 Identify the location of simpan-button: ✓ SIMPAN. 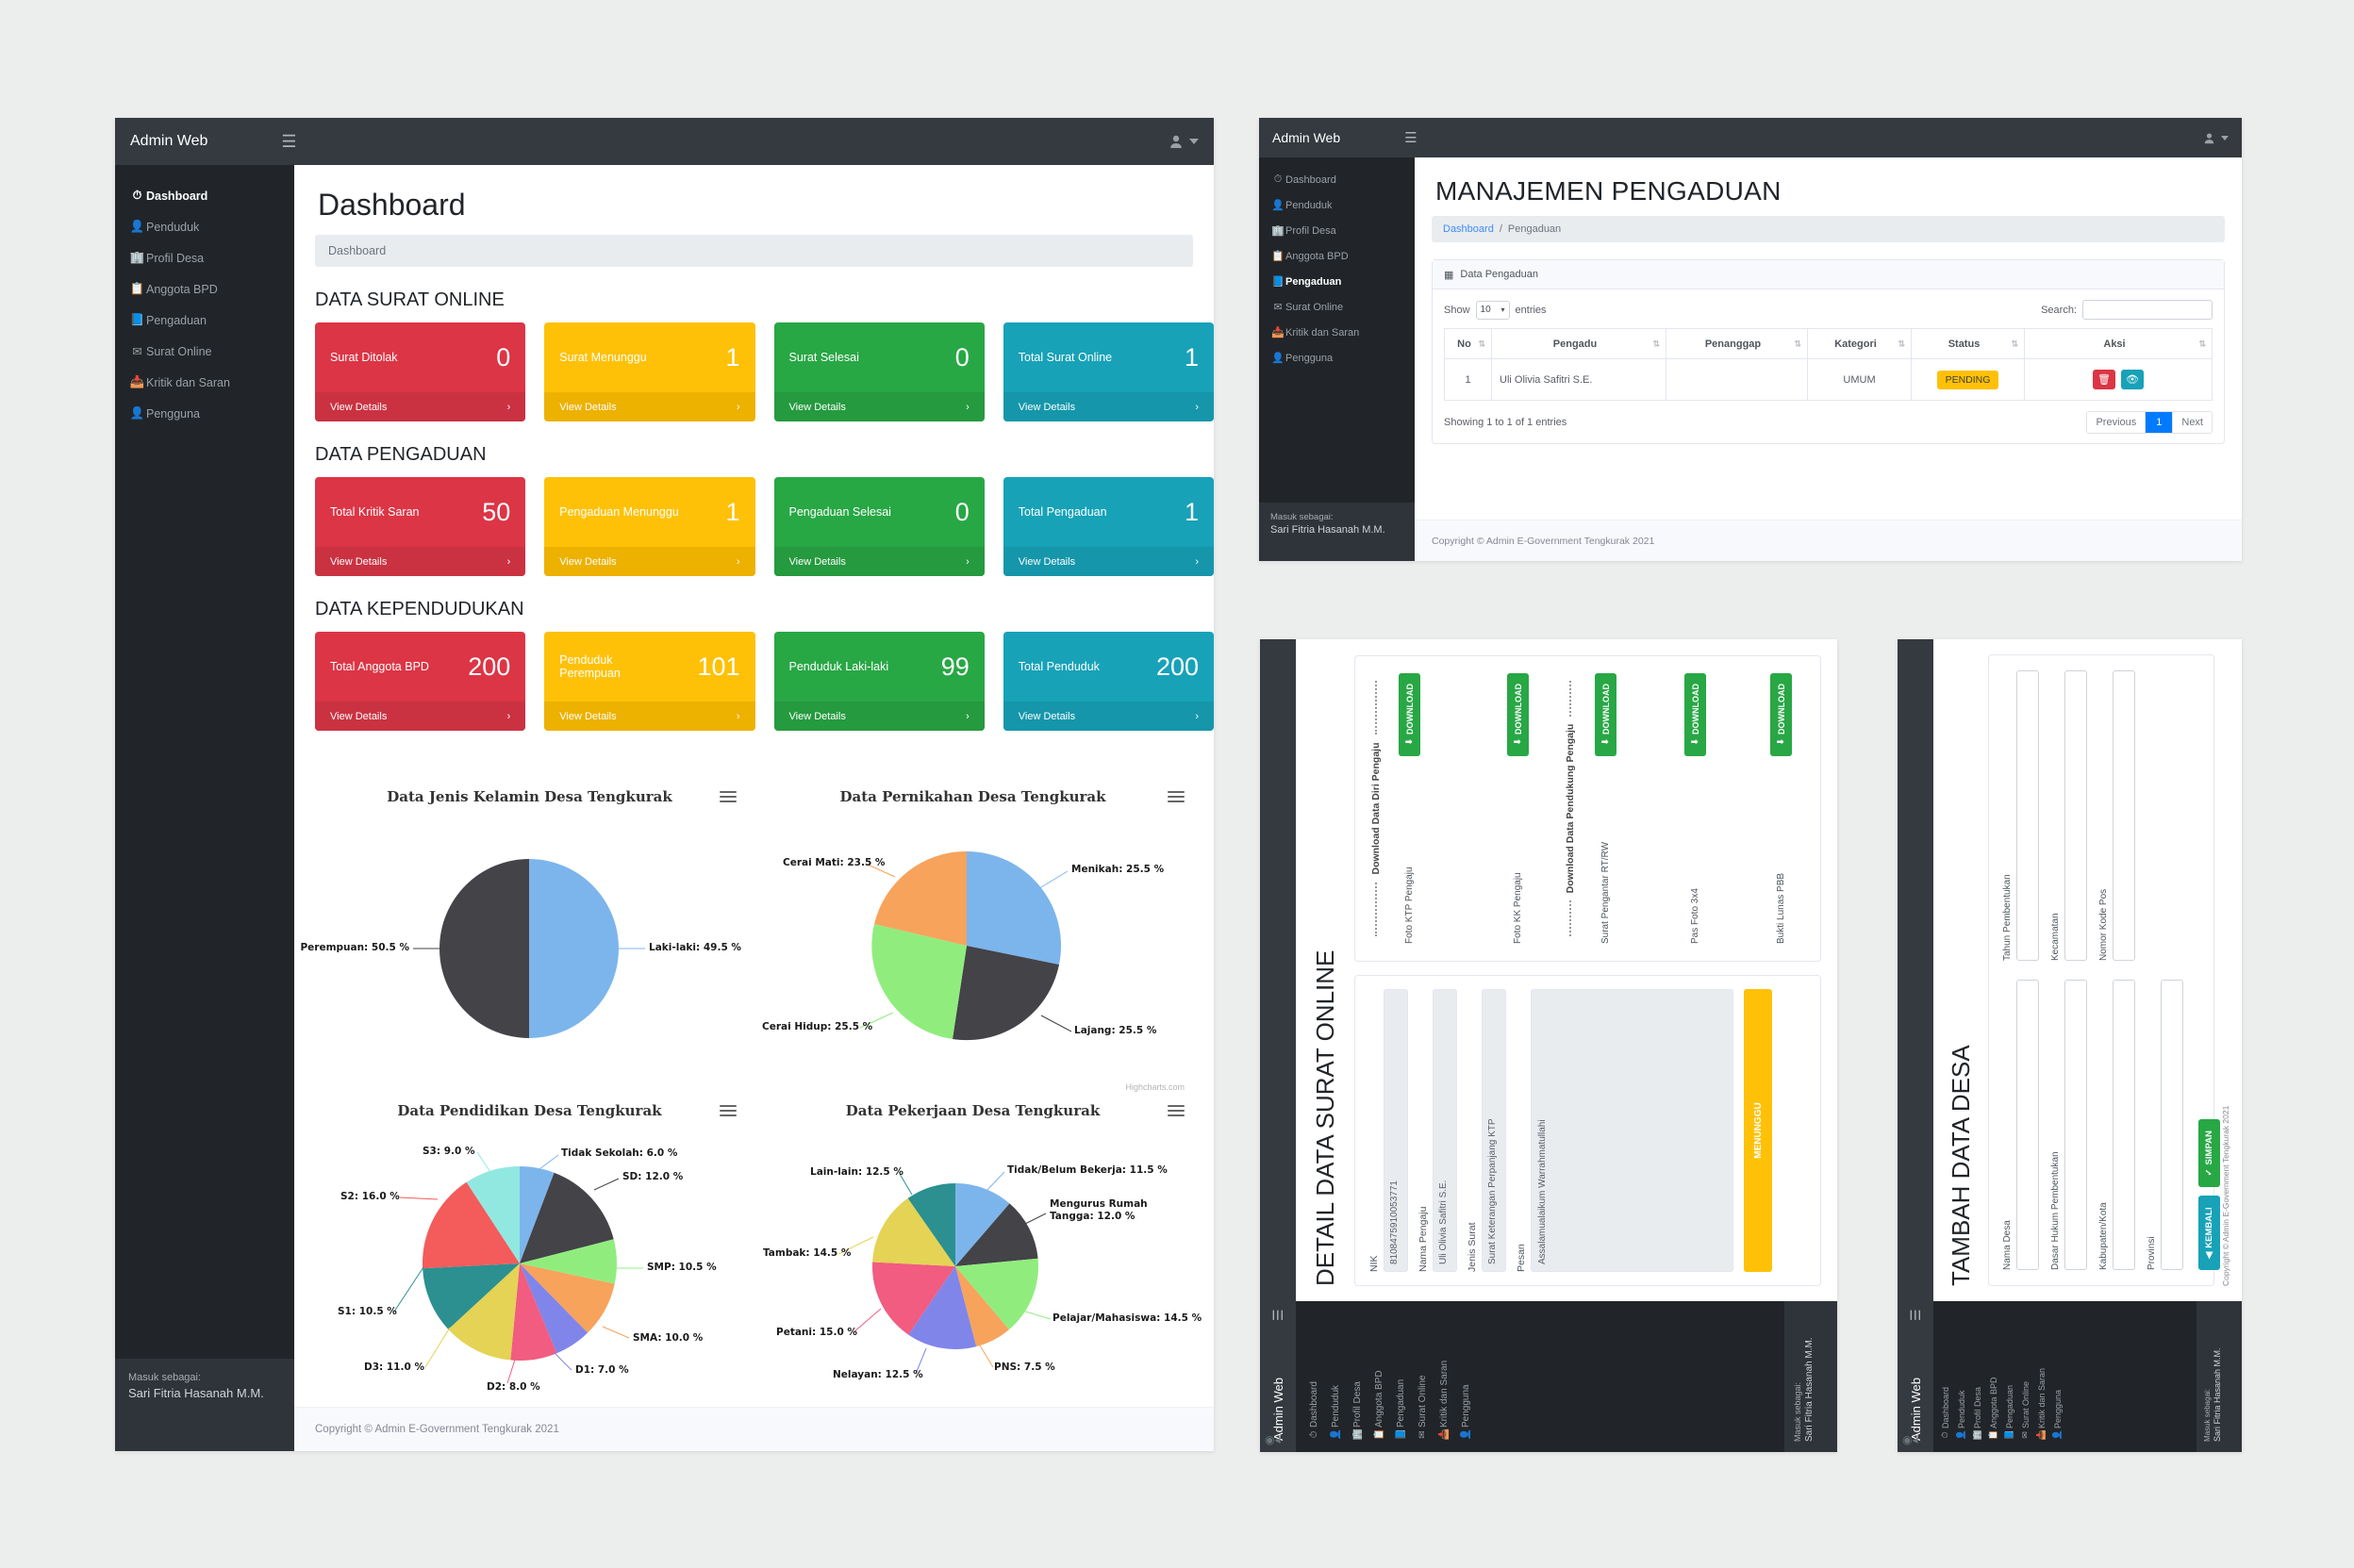
(2209, 1153).